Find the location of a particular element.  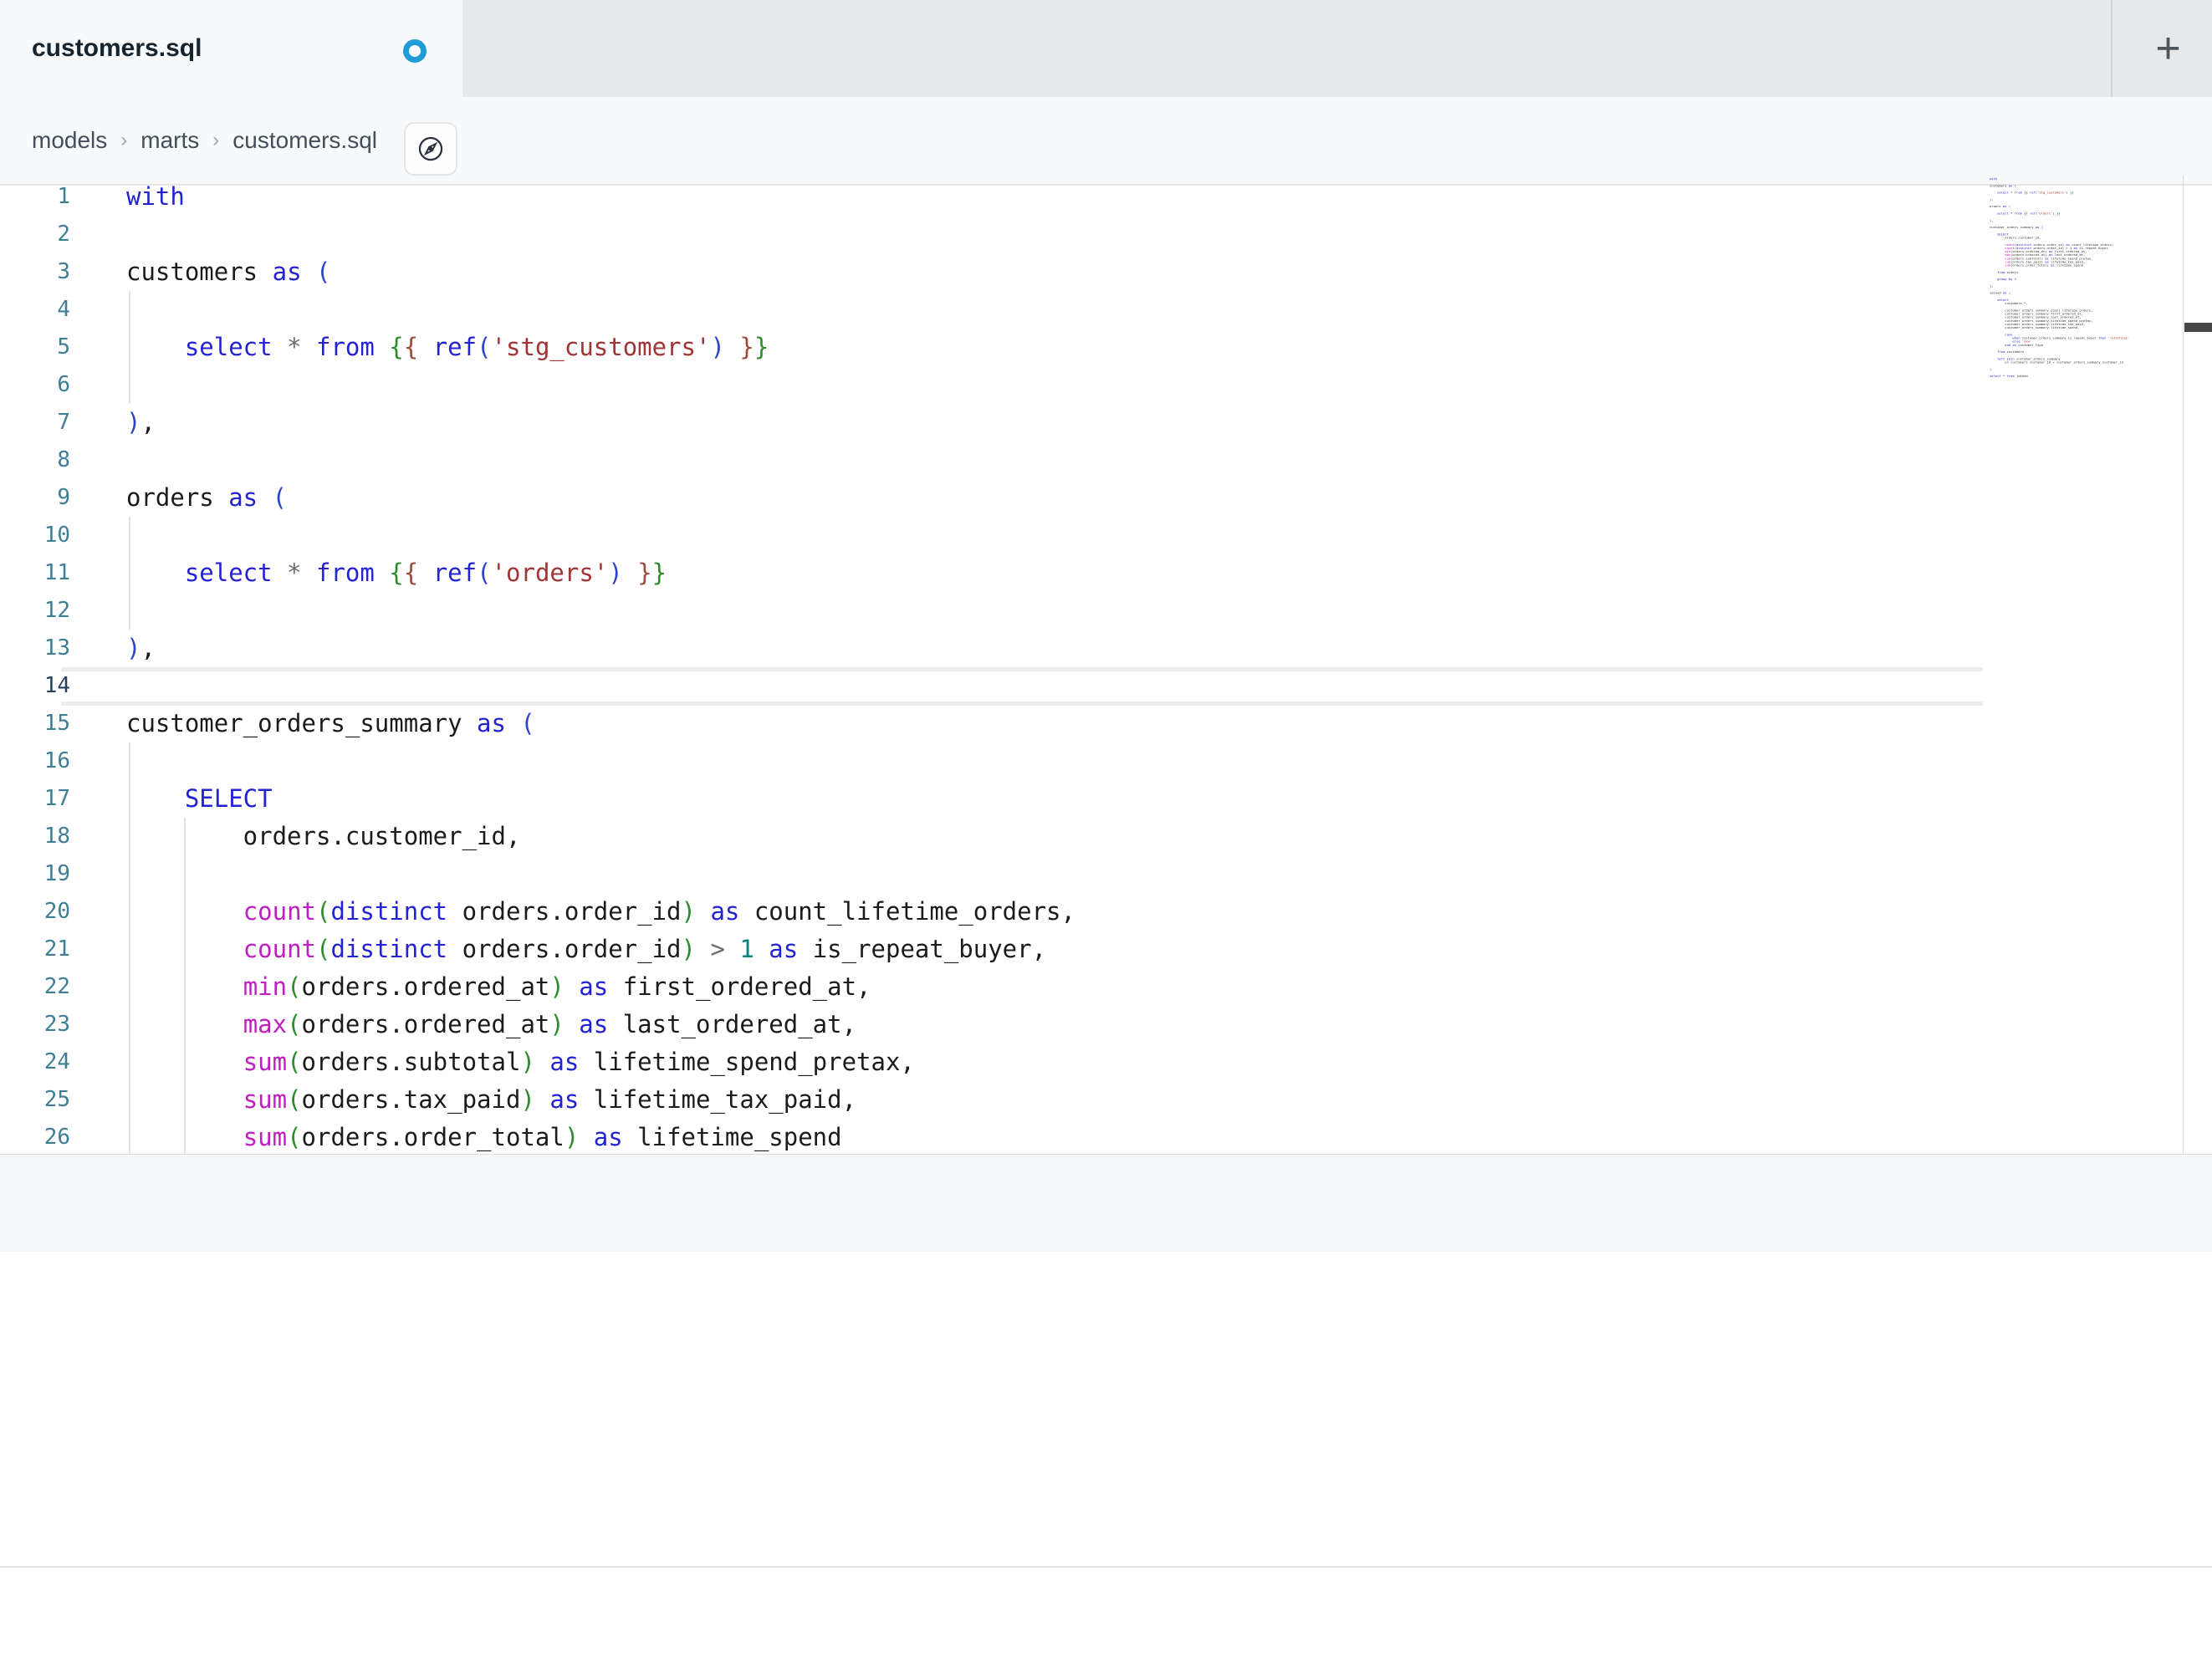

code-line-text: select * from {{ ref('orders') }} is located at coordinates (426, 573).